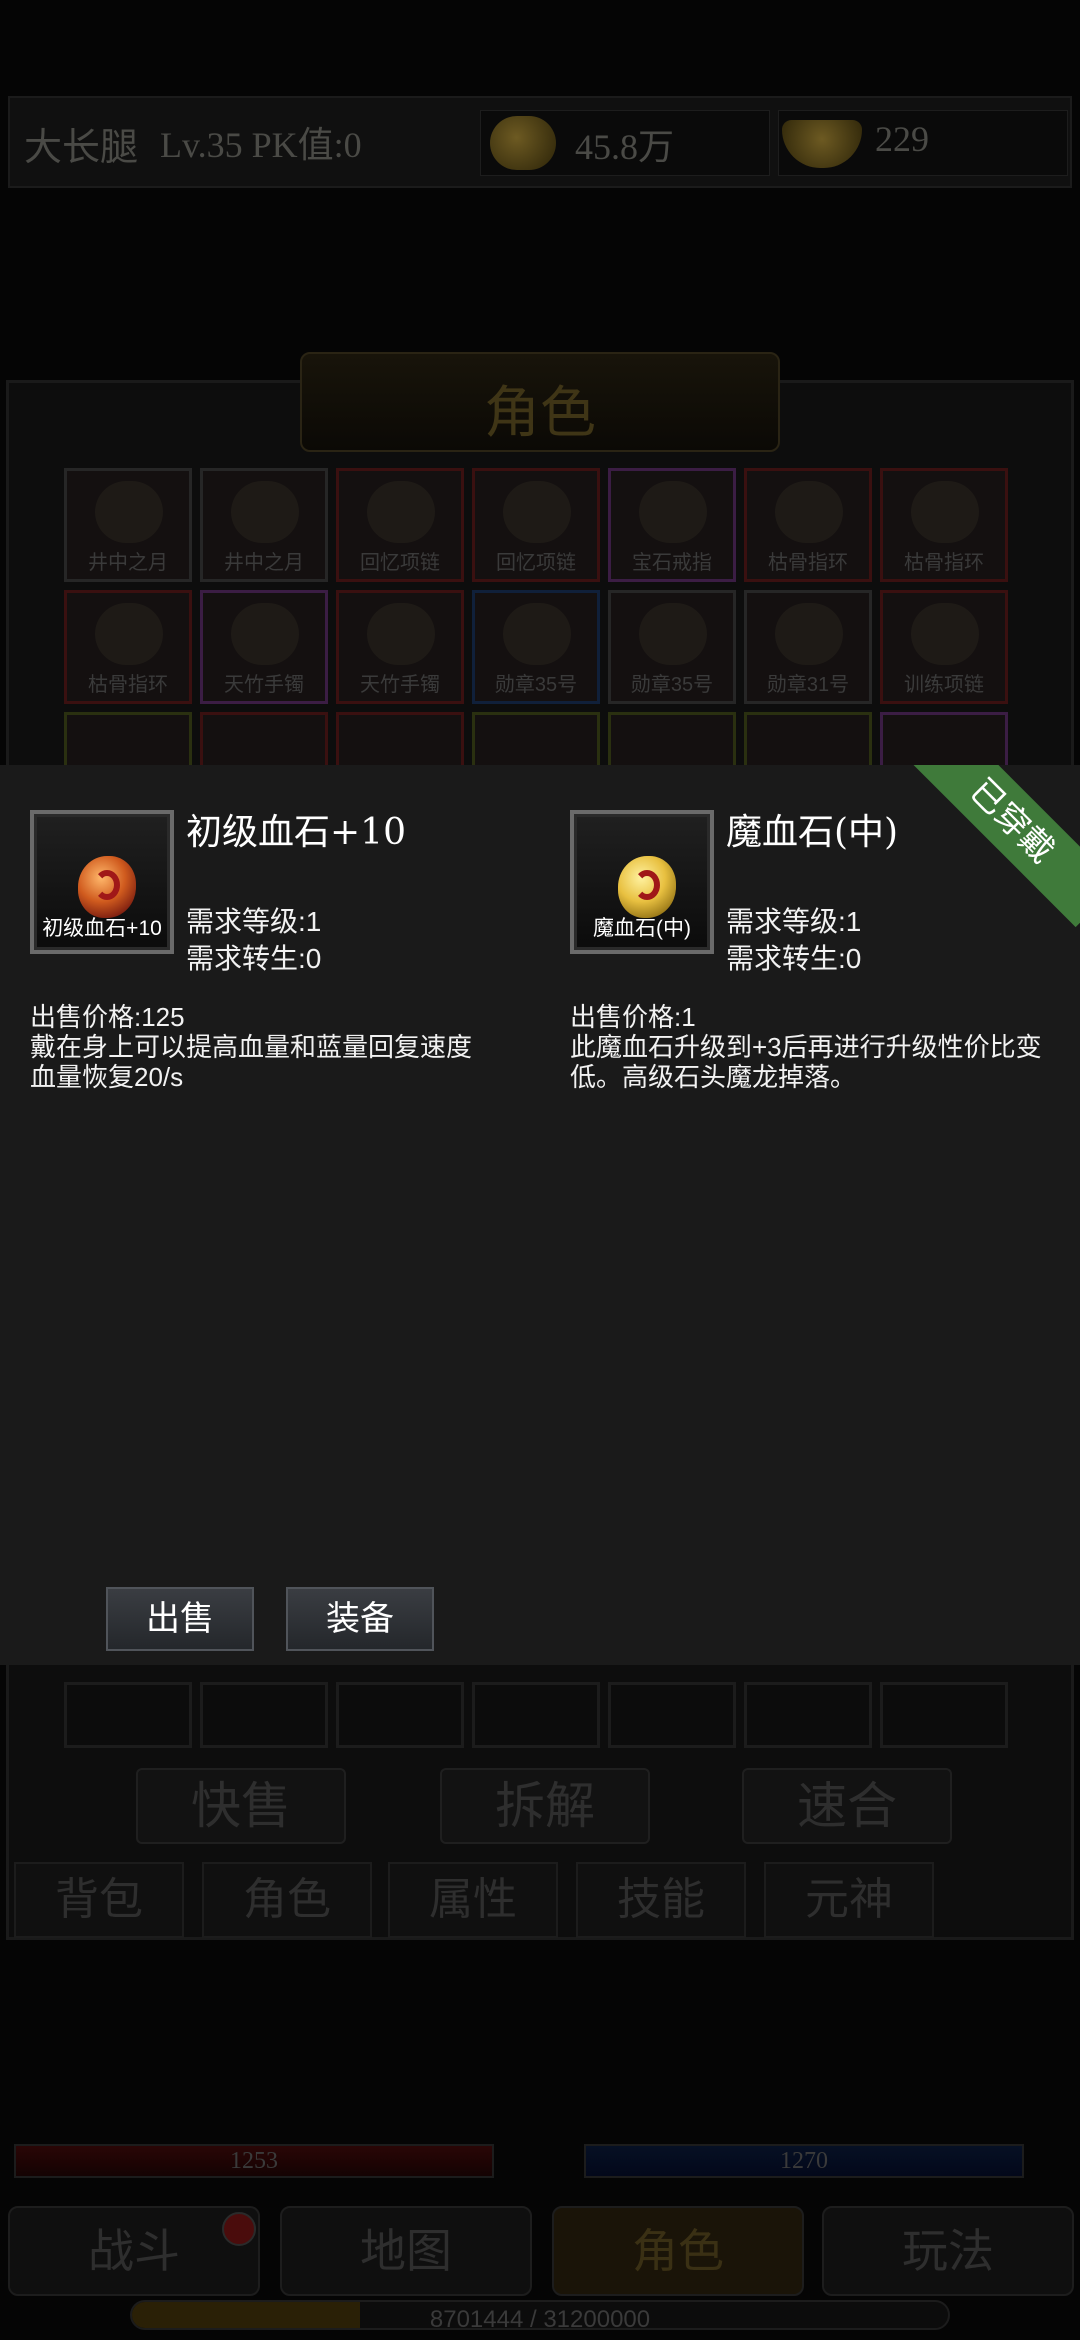 This screenshot has width=1080, height=2340. What do you see at coordinates (239, 2229) in the screenshot?
I see `notification-dot-icon` at bounding box center [239, 2229].